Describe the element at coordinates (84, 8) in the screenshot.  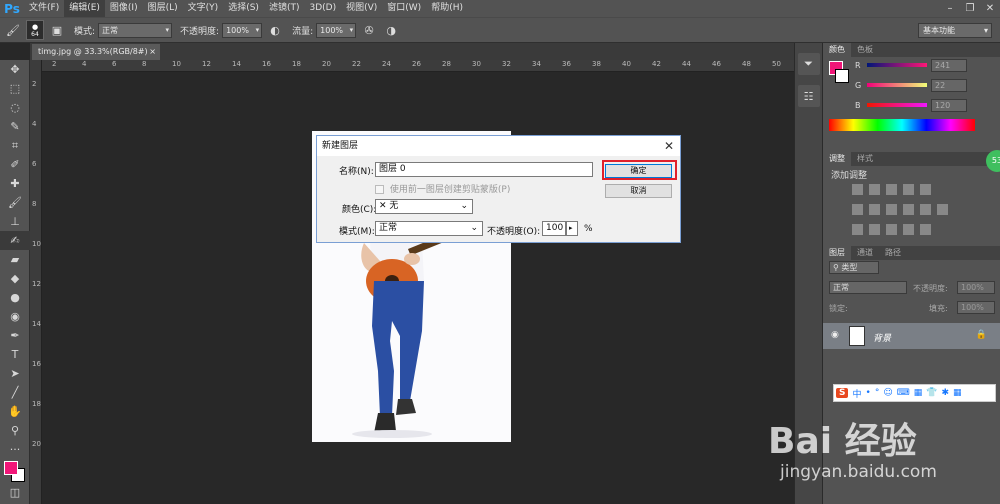
I see `menu-edit: 编辑(E)` at that location.